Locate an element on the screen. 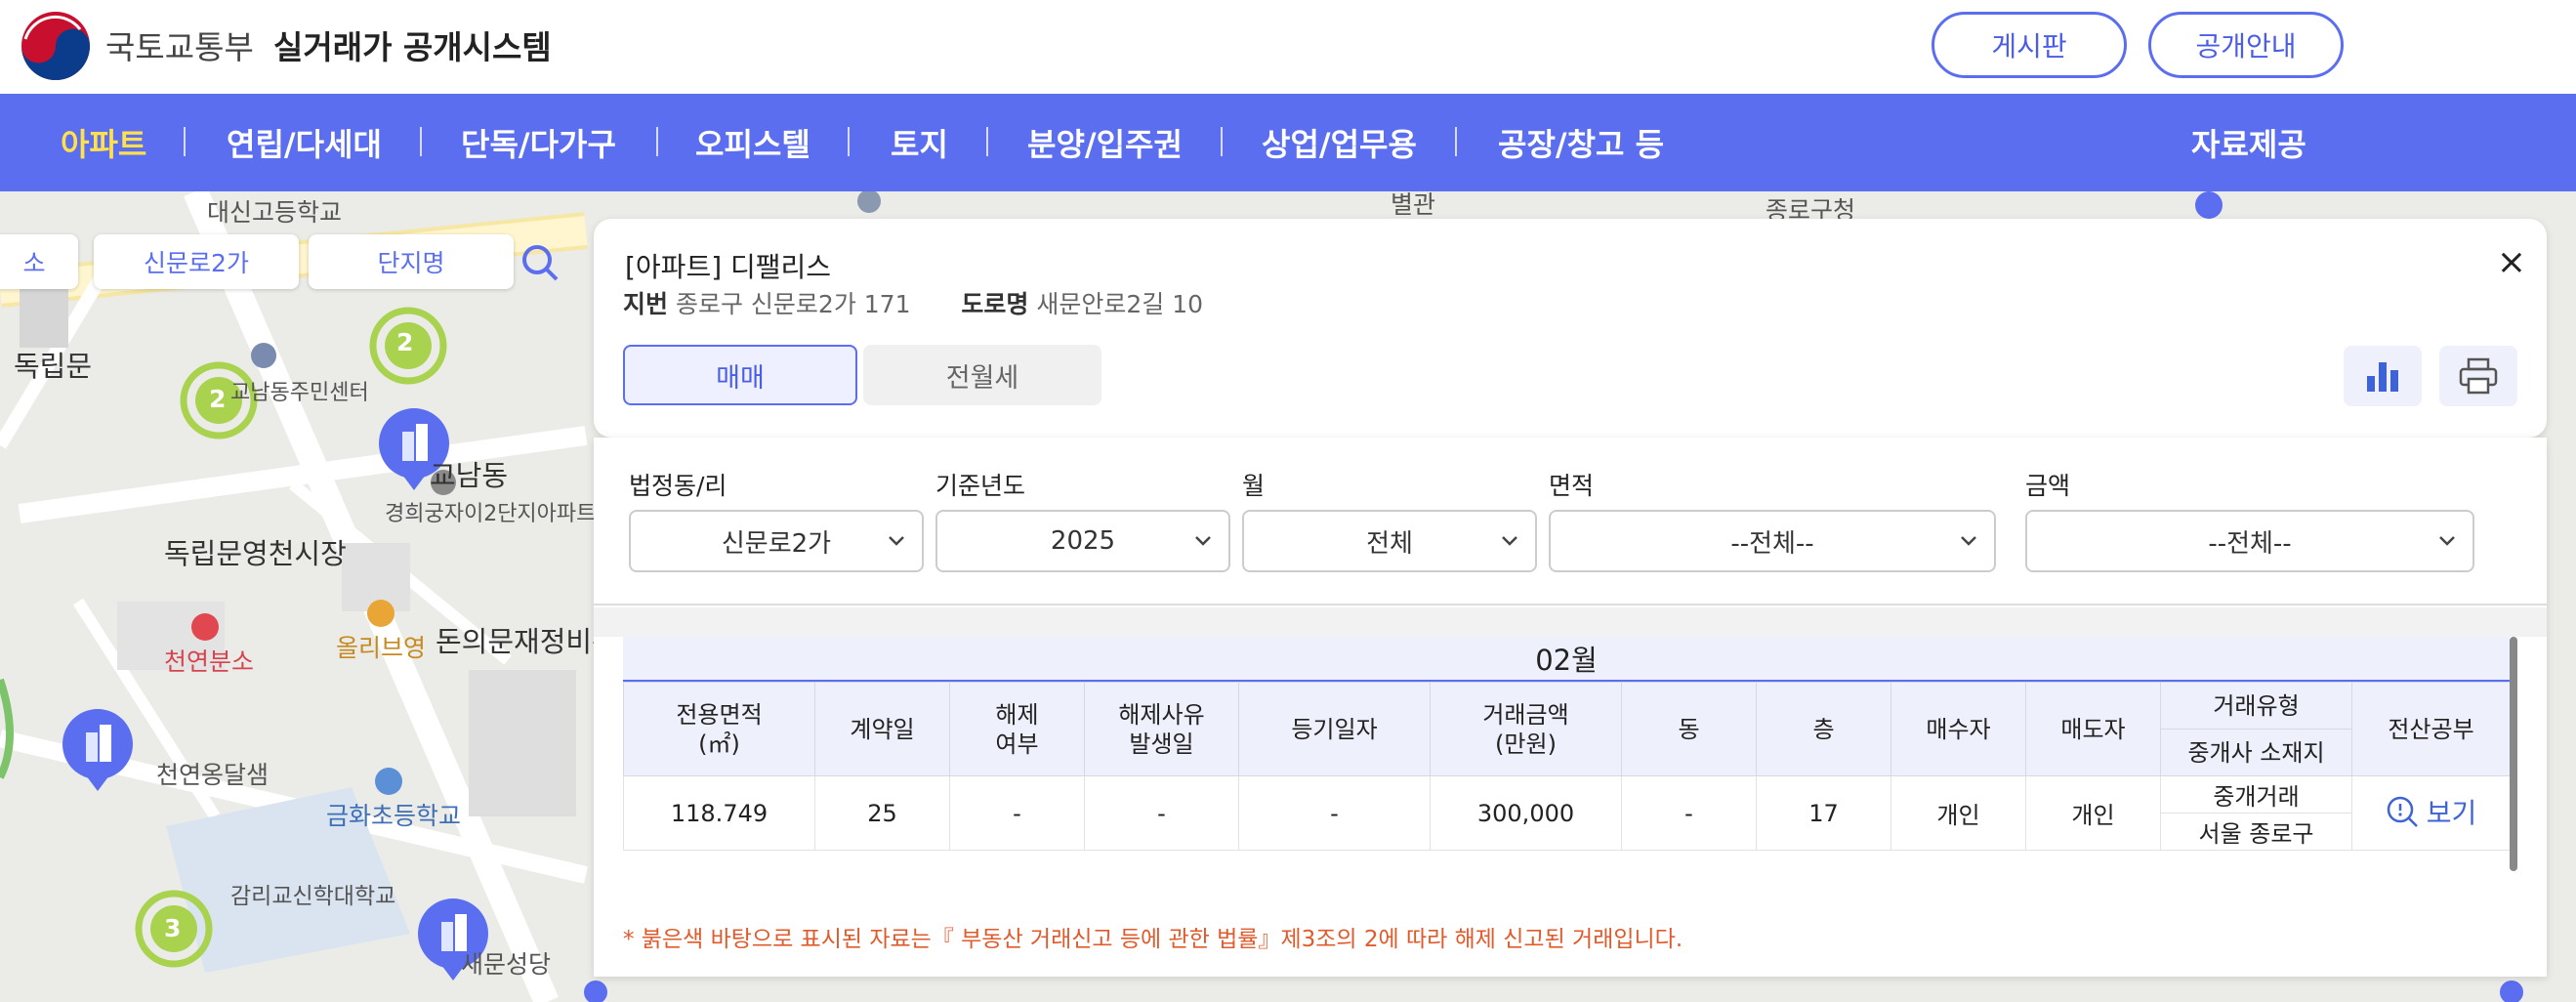 This screenshot has width=2576, height=1002. cluster-count: 3 is located at coordinates (172, 928).